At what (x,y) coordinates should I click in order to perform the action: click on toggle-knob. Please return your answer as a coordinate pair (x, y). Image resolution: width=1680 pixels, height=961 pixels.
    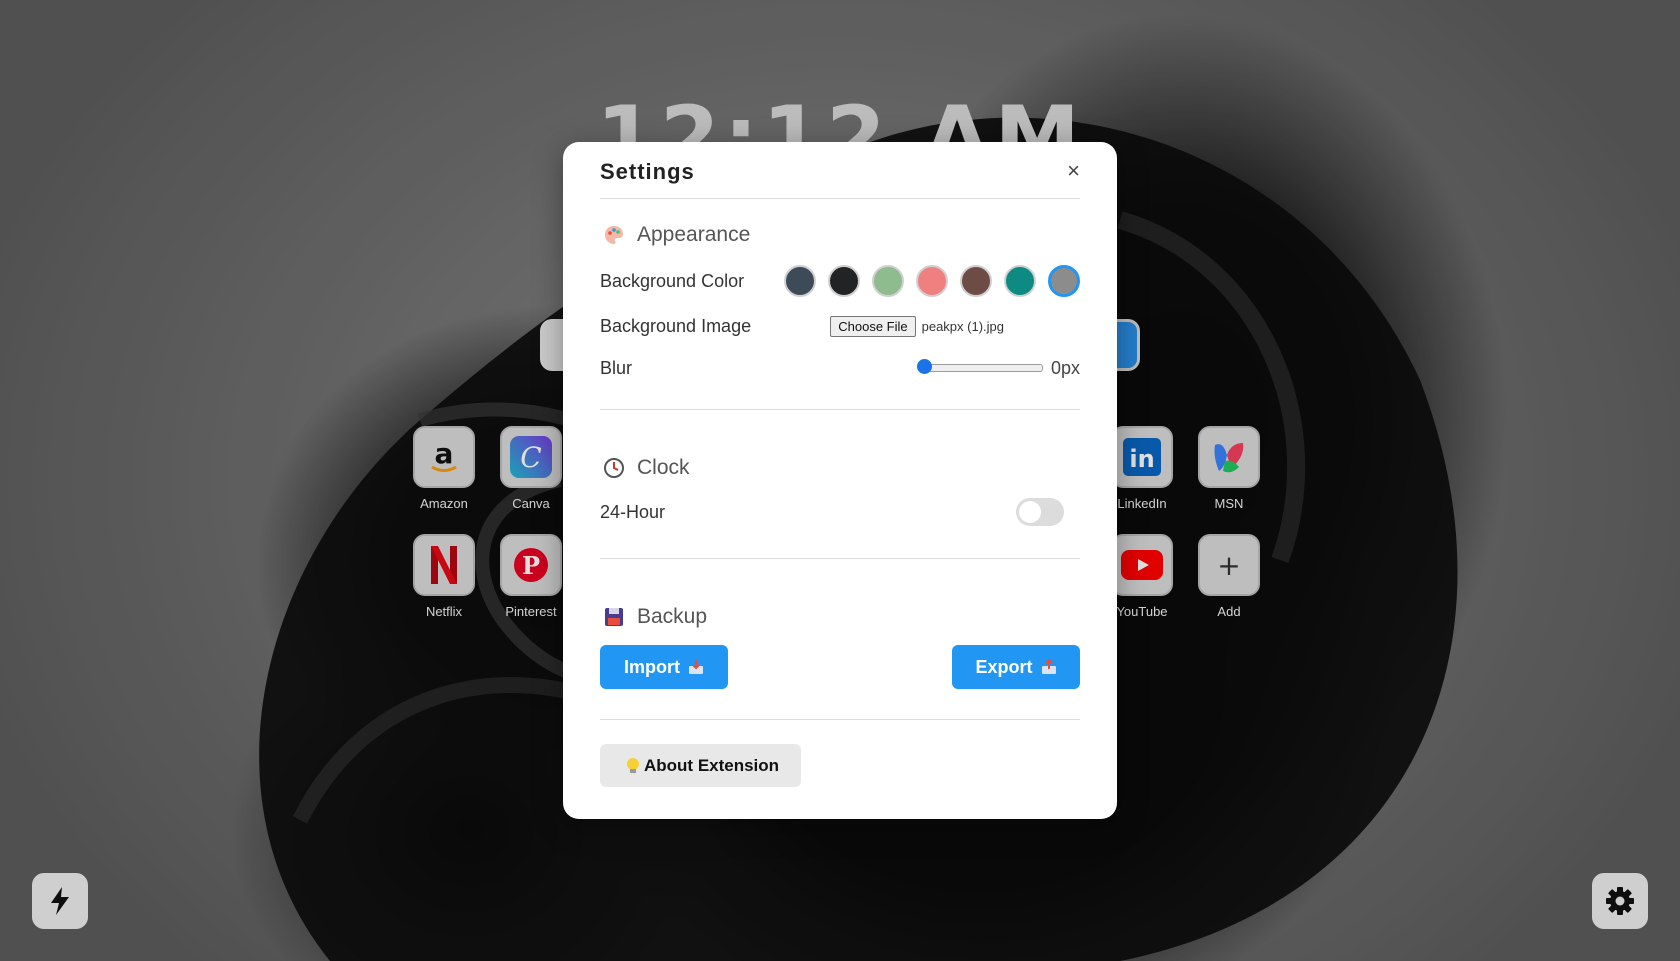
    Looking at the image, I should click on (1030, 512).